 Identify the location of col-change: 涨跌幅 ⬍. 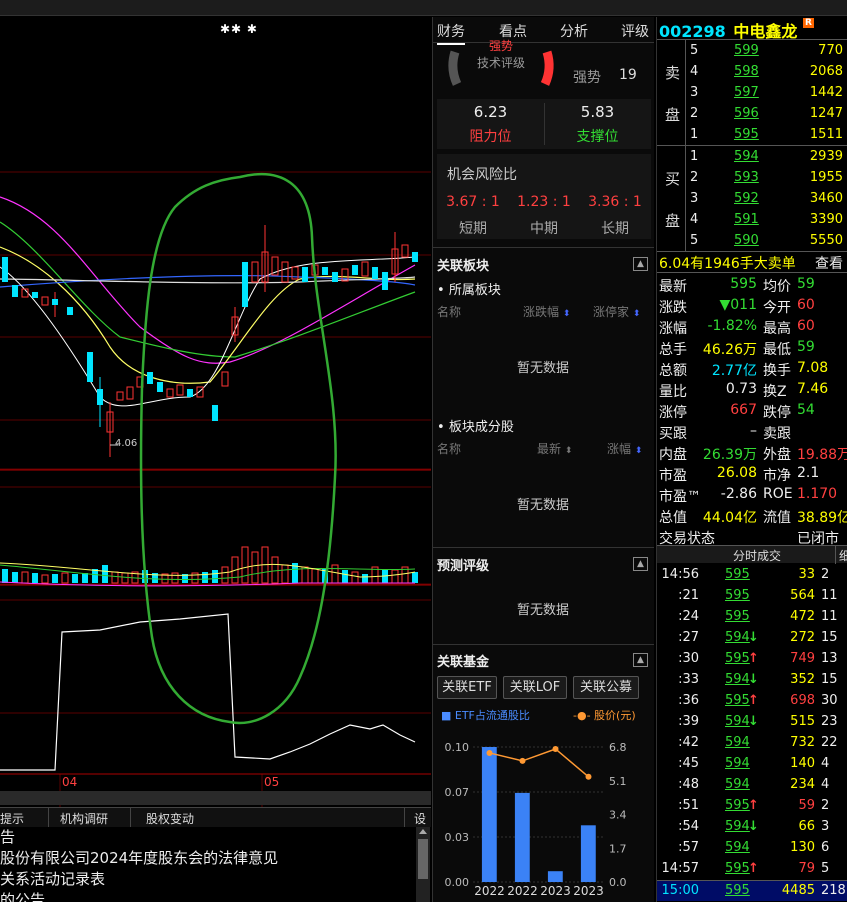
(546, 311).